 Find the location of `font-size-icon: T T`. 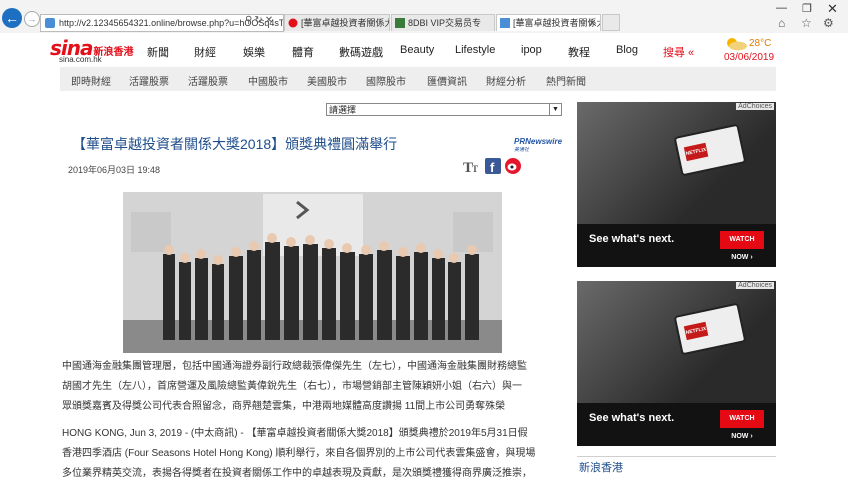

font-size-icon: T T is located at coordinates (471, 166).